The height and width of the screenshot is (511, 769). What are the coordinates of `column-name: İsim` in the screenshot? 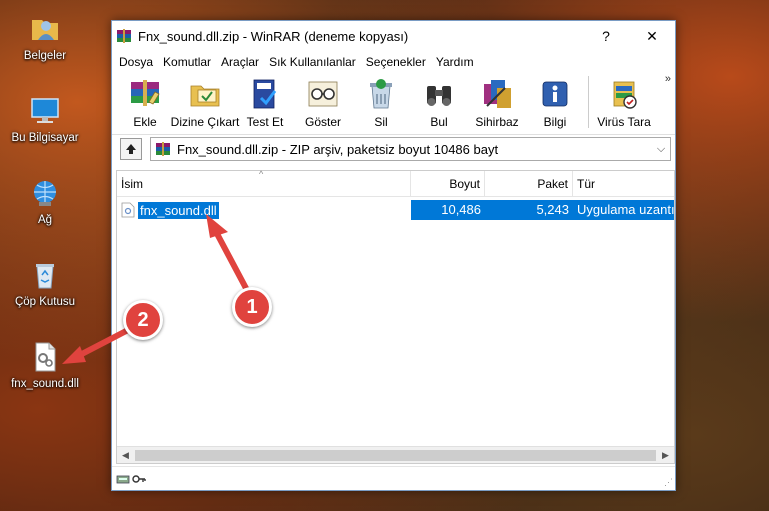 It's located at (264, 184).